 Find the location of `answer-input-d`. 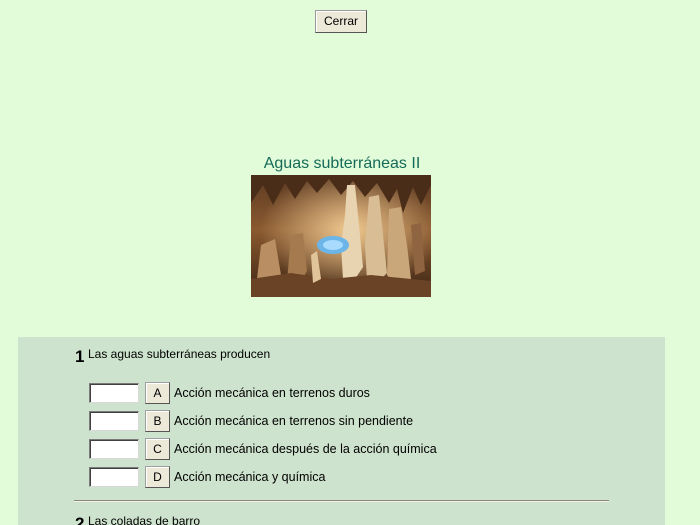

answer-input-d is located at coordinates (114, 477).